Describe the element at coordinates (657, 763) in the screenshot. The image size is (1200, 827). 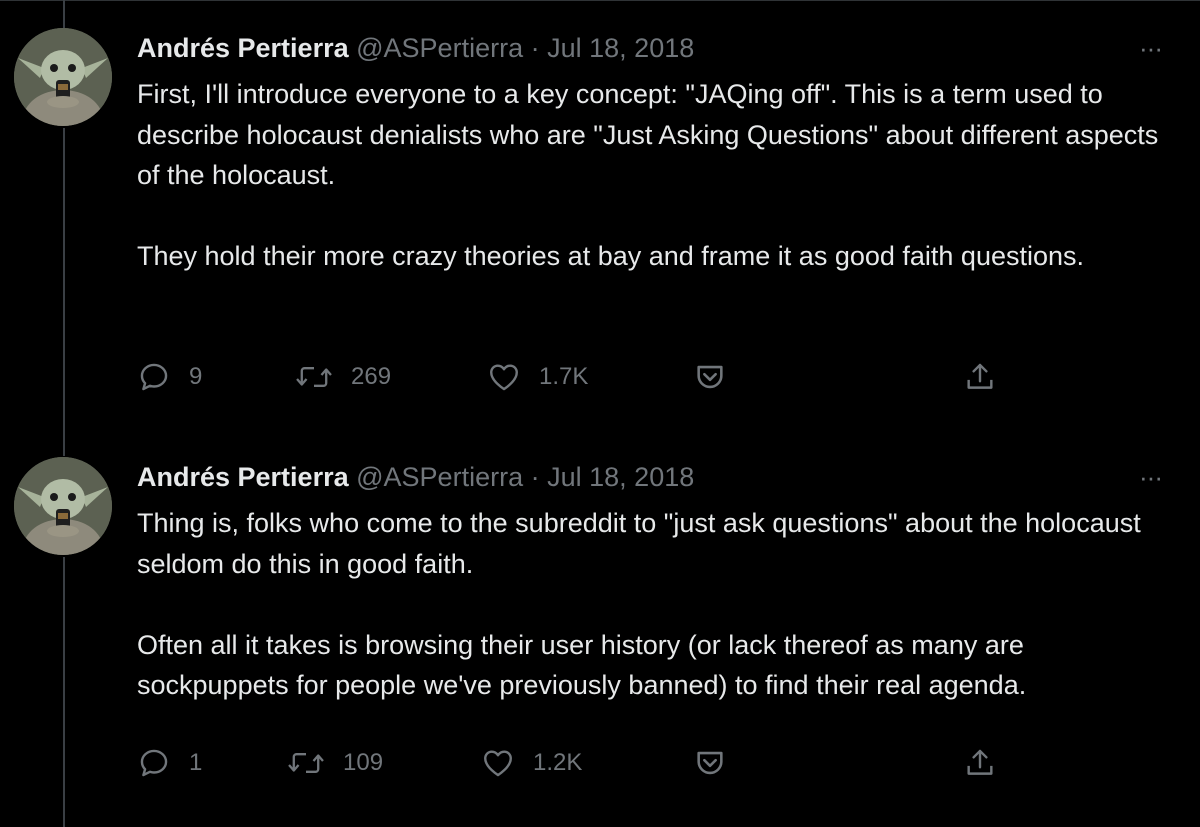
I see `tweet-actions: 1 109 1.2K` at that location.